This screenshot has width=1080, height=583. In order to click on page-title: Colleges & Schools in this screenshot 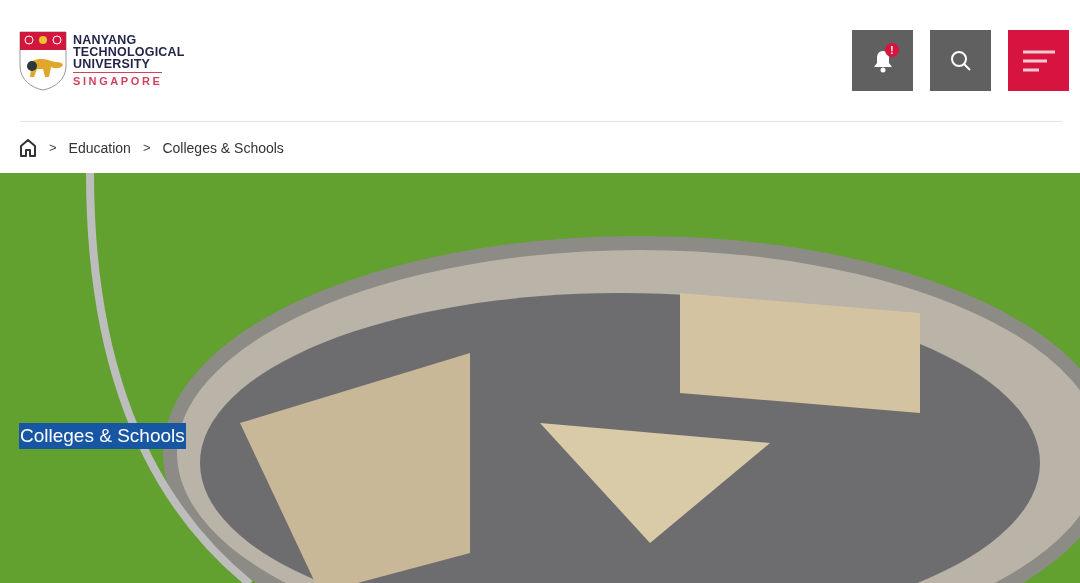, I will do `click(102, 436)`.